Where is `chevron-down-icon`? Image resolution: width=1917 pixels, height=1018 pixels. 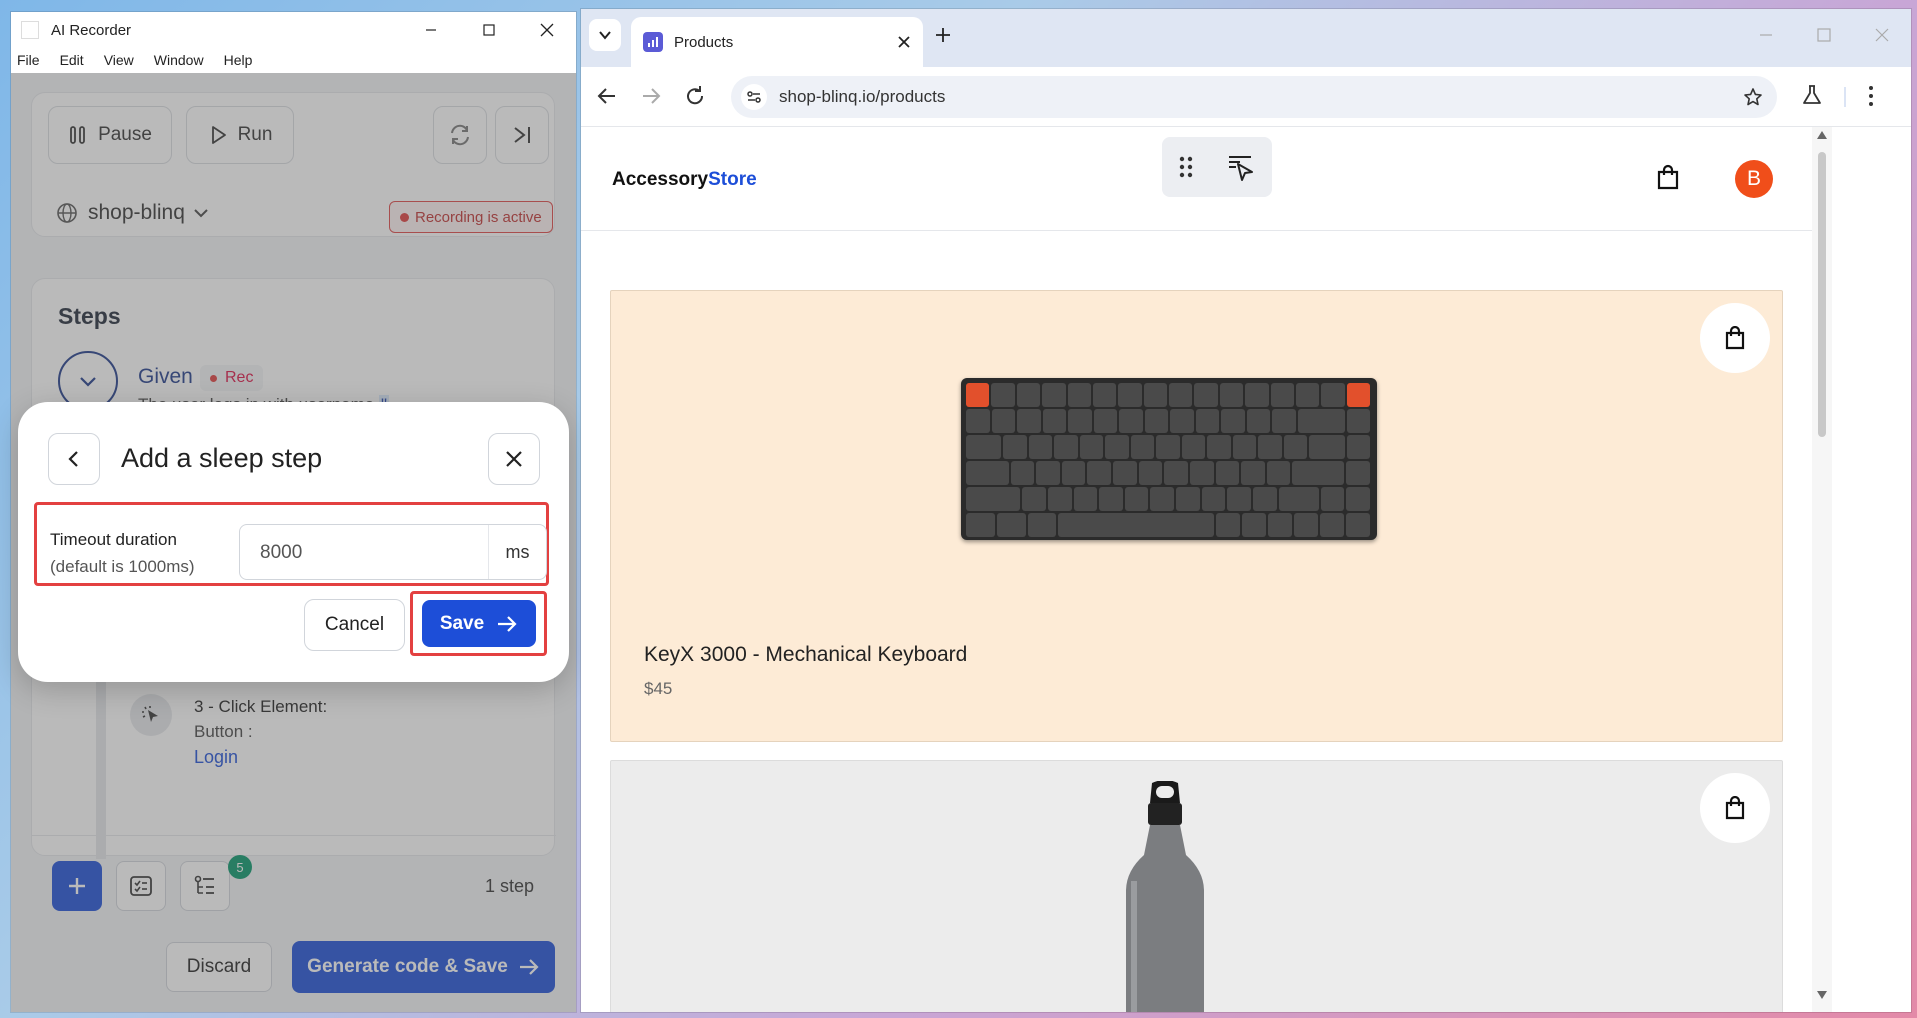 chevron-down-icon is located at coordinates (605, 35).